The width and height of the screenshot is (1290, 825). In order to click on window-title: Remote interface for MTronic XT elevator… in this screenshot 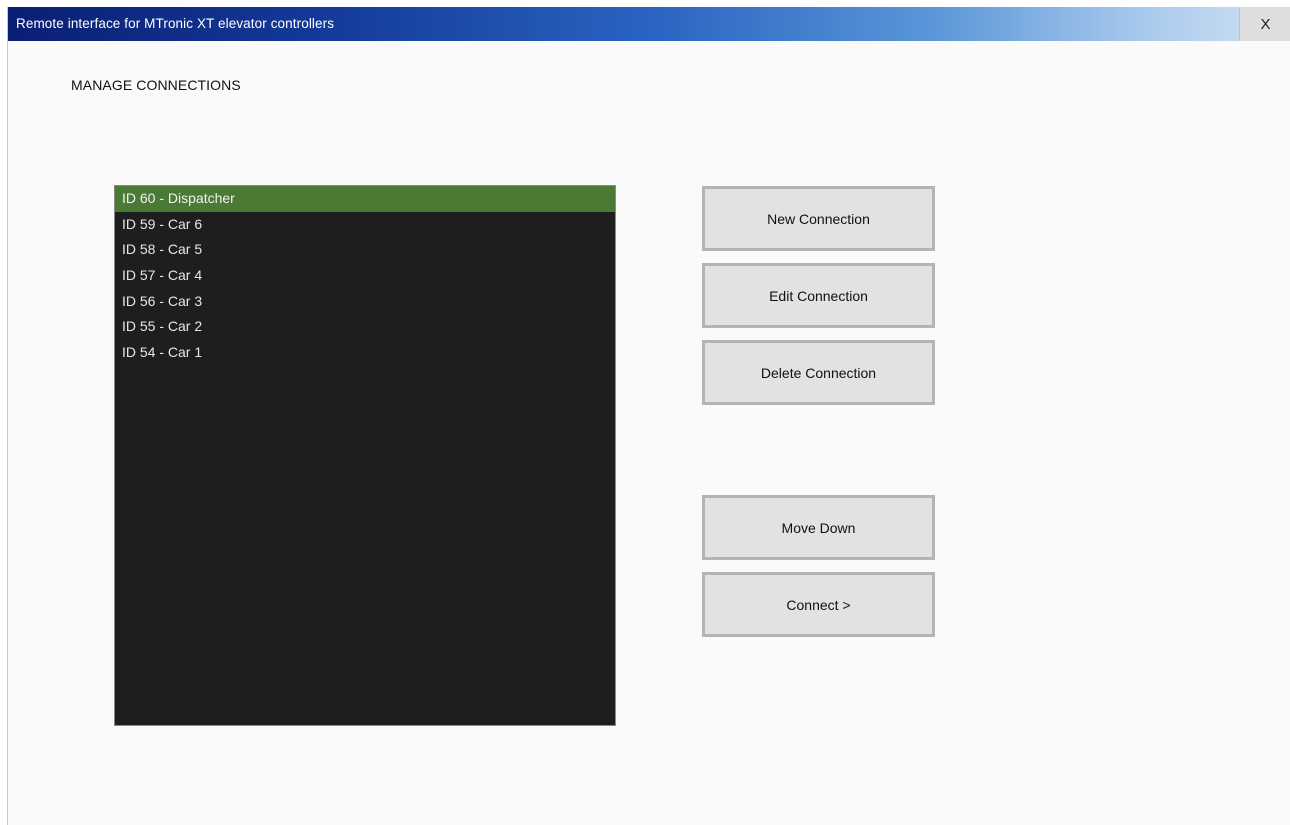, I will do `click(175, 23)`.